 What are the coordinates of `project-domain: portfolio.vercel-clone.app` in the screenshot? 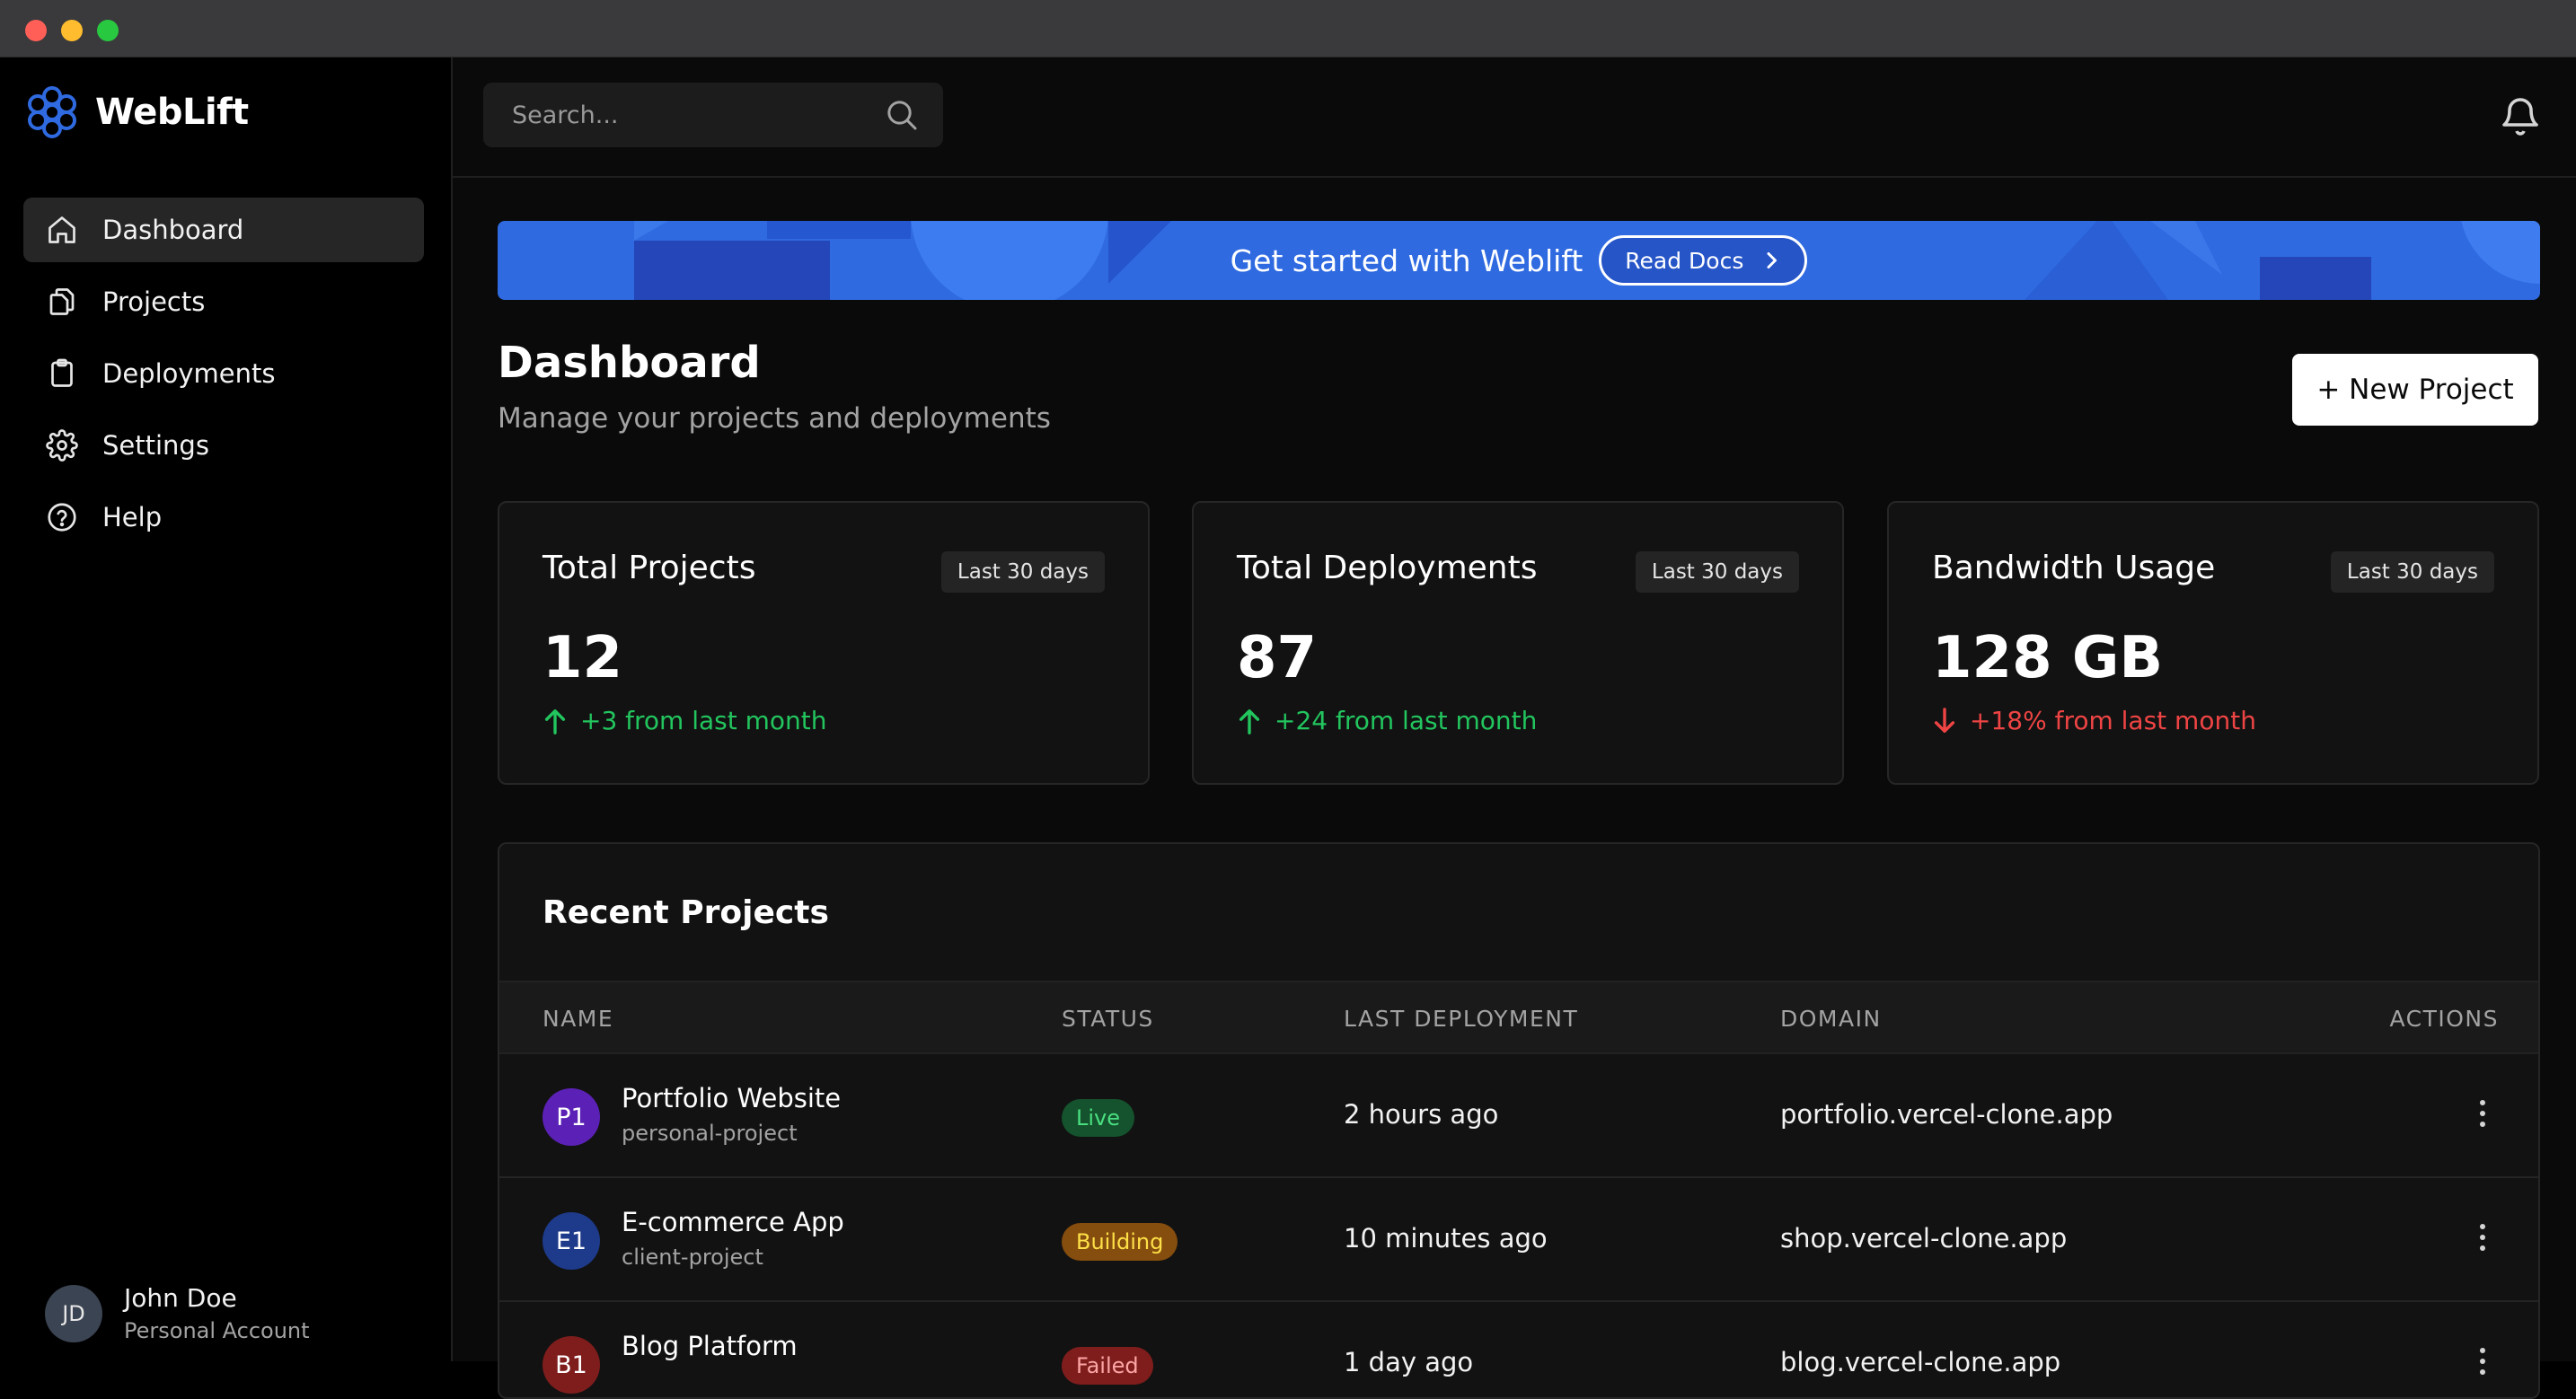 It's located at (1947, 1114).